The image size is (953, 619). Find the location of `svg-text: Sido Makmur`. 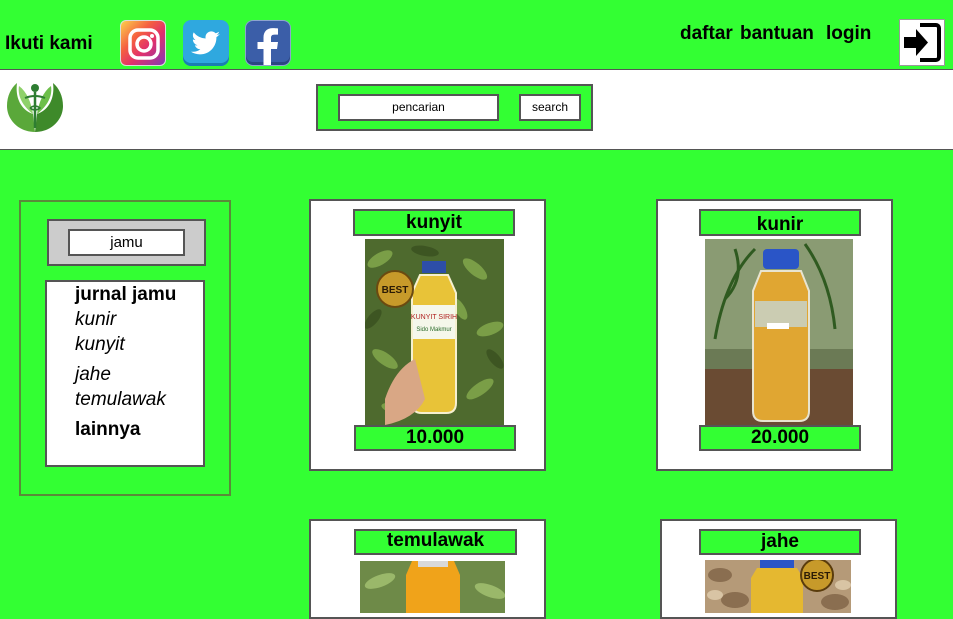

svg-text: Sido Makmur is located at coordinates (433, 330).